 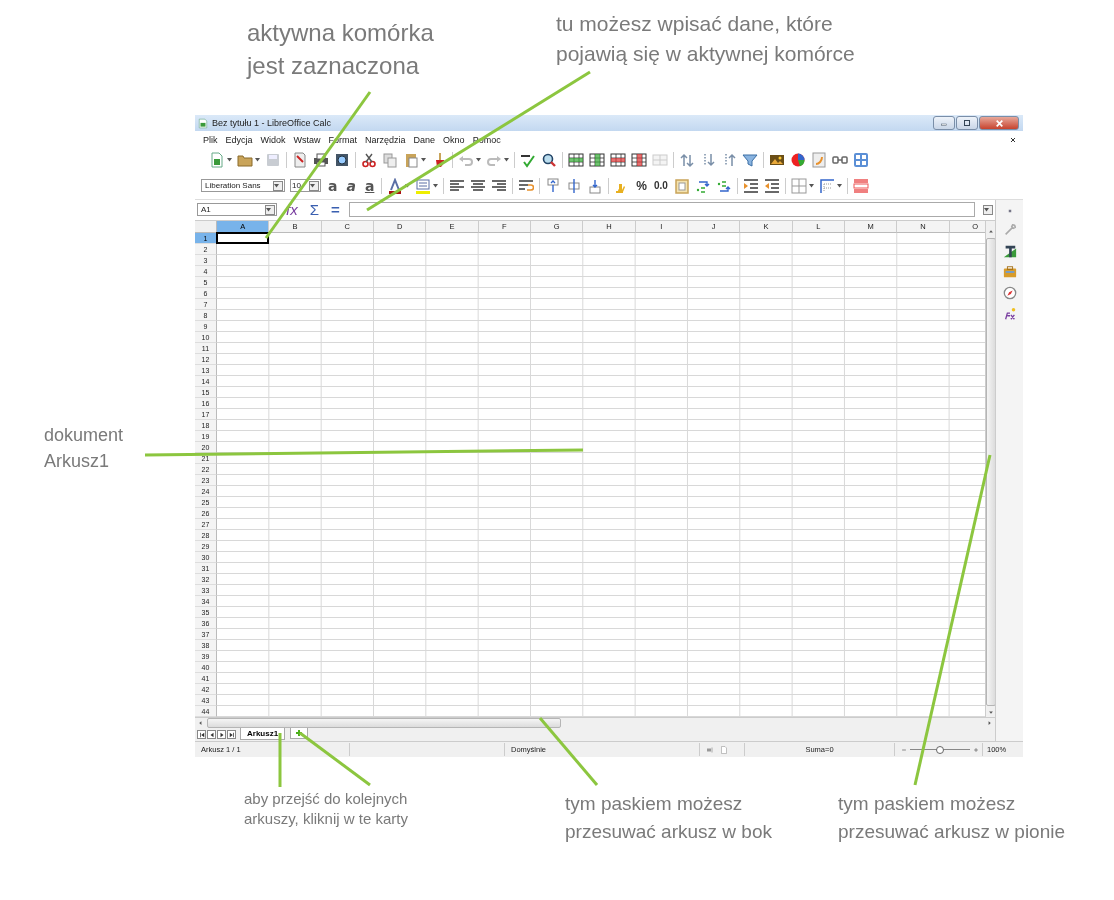 What do you see at coordinates (321, 160) in the screenshot?
I see `printer-icon` at bounding box center [321, 160].